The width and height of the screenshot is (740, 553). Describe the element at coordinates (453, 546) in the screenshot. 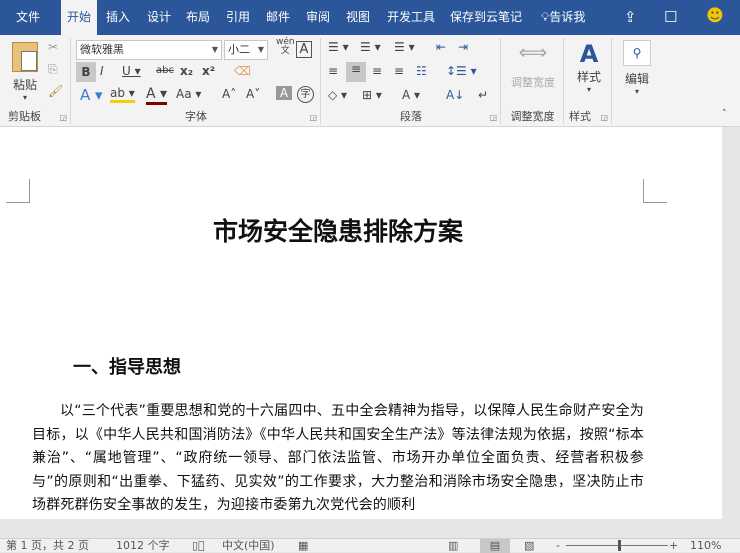

I see `read-mode-icon: ▥` at that location.